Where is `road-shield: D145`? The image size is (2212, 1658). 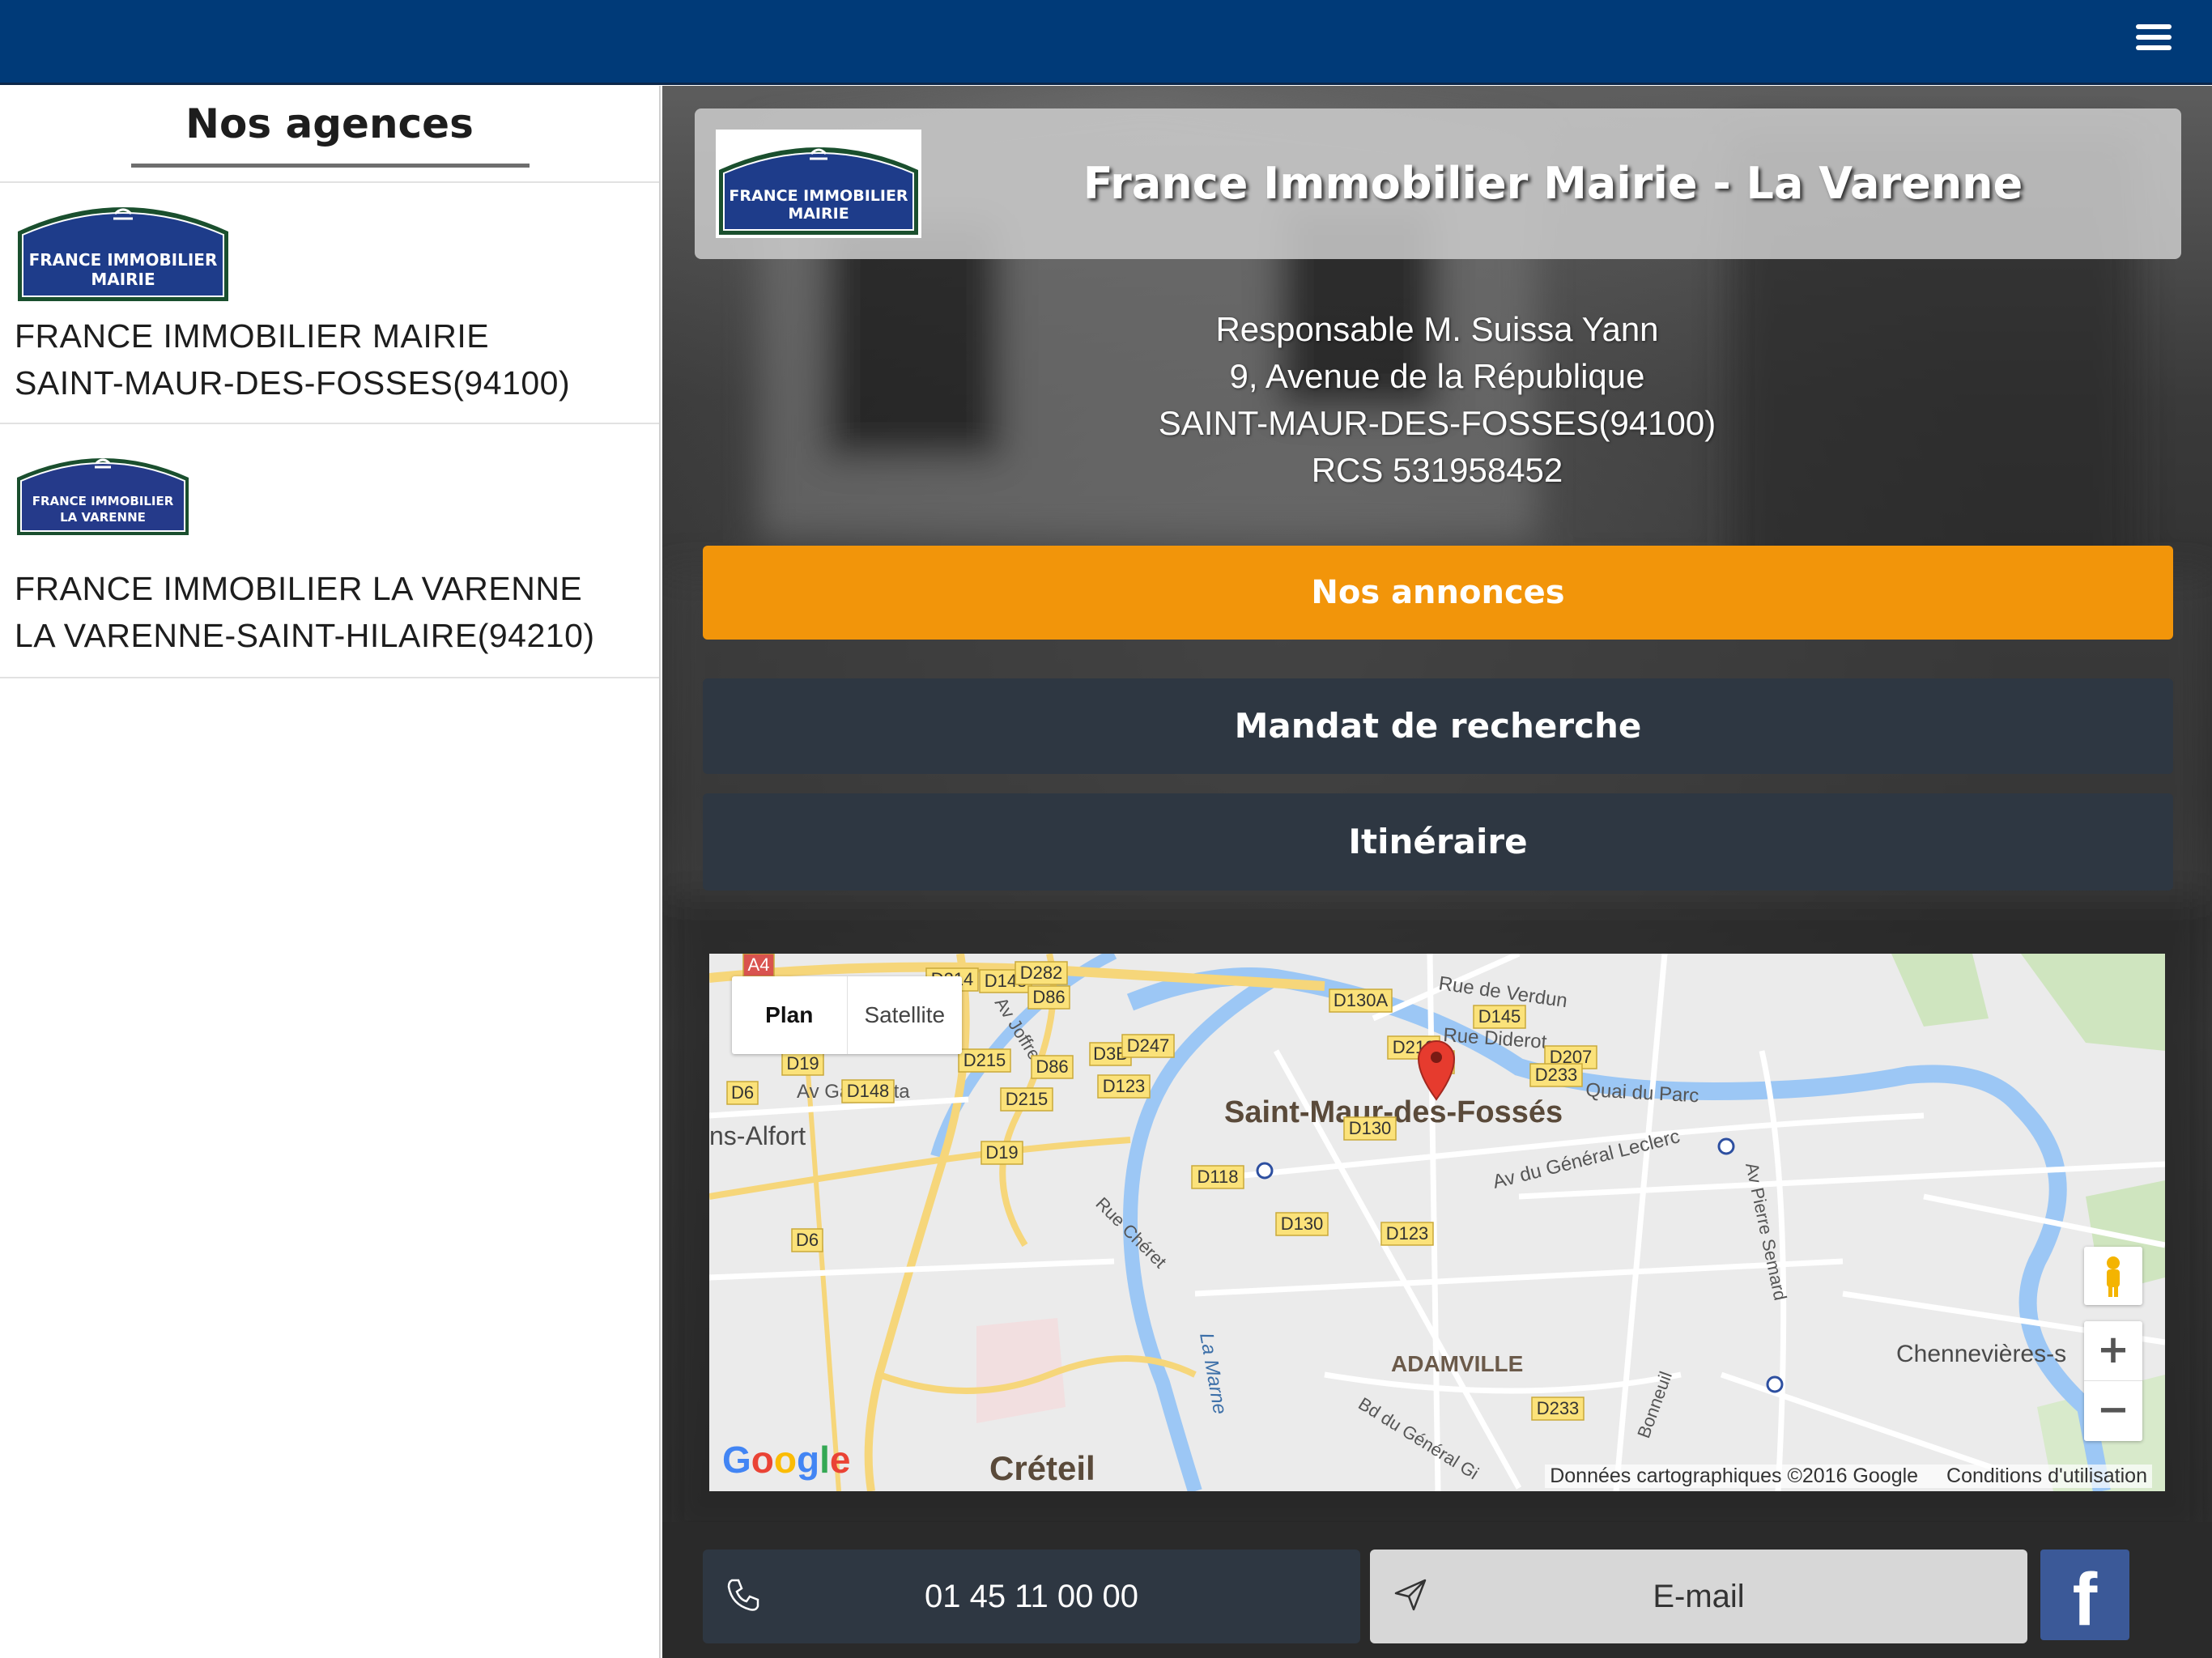 road-shield: D145 is located at coordinates (1499, 1017).